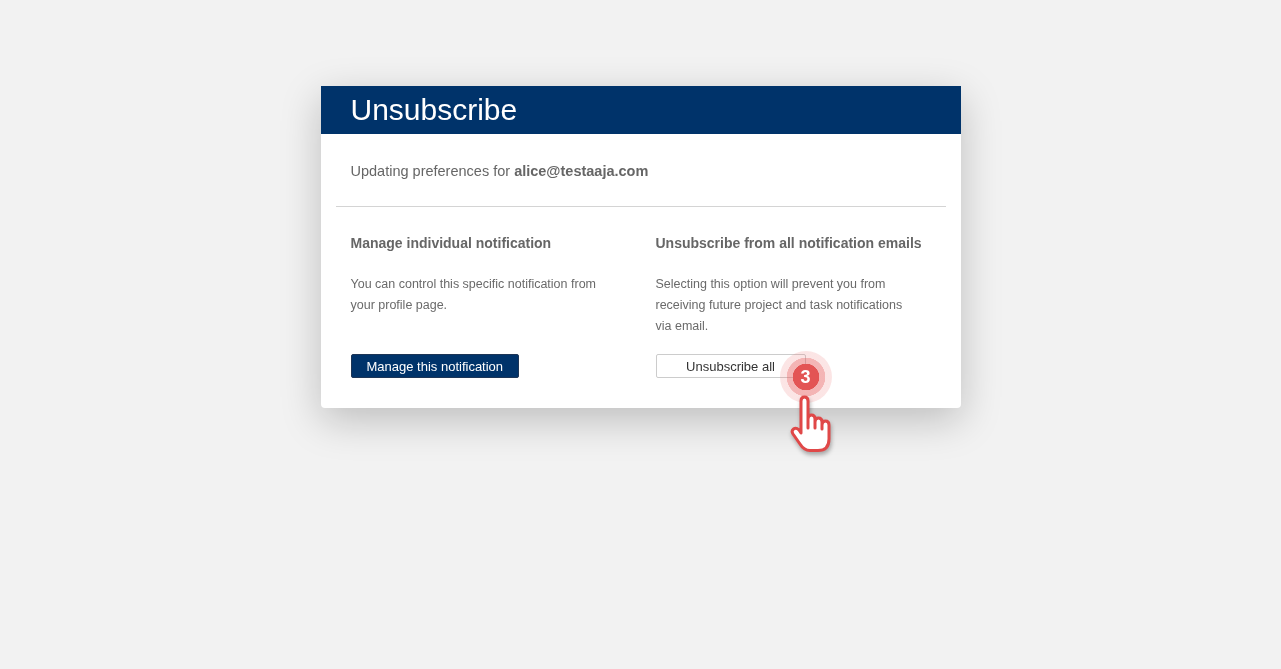 The image size is (1281, 669). Describe the element at coordinates (434, 110) in the screenshot. I see `dialog-title: Unsubscribe` at that location.